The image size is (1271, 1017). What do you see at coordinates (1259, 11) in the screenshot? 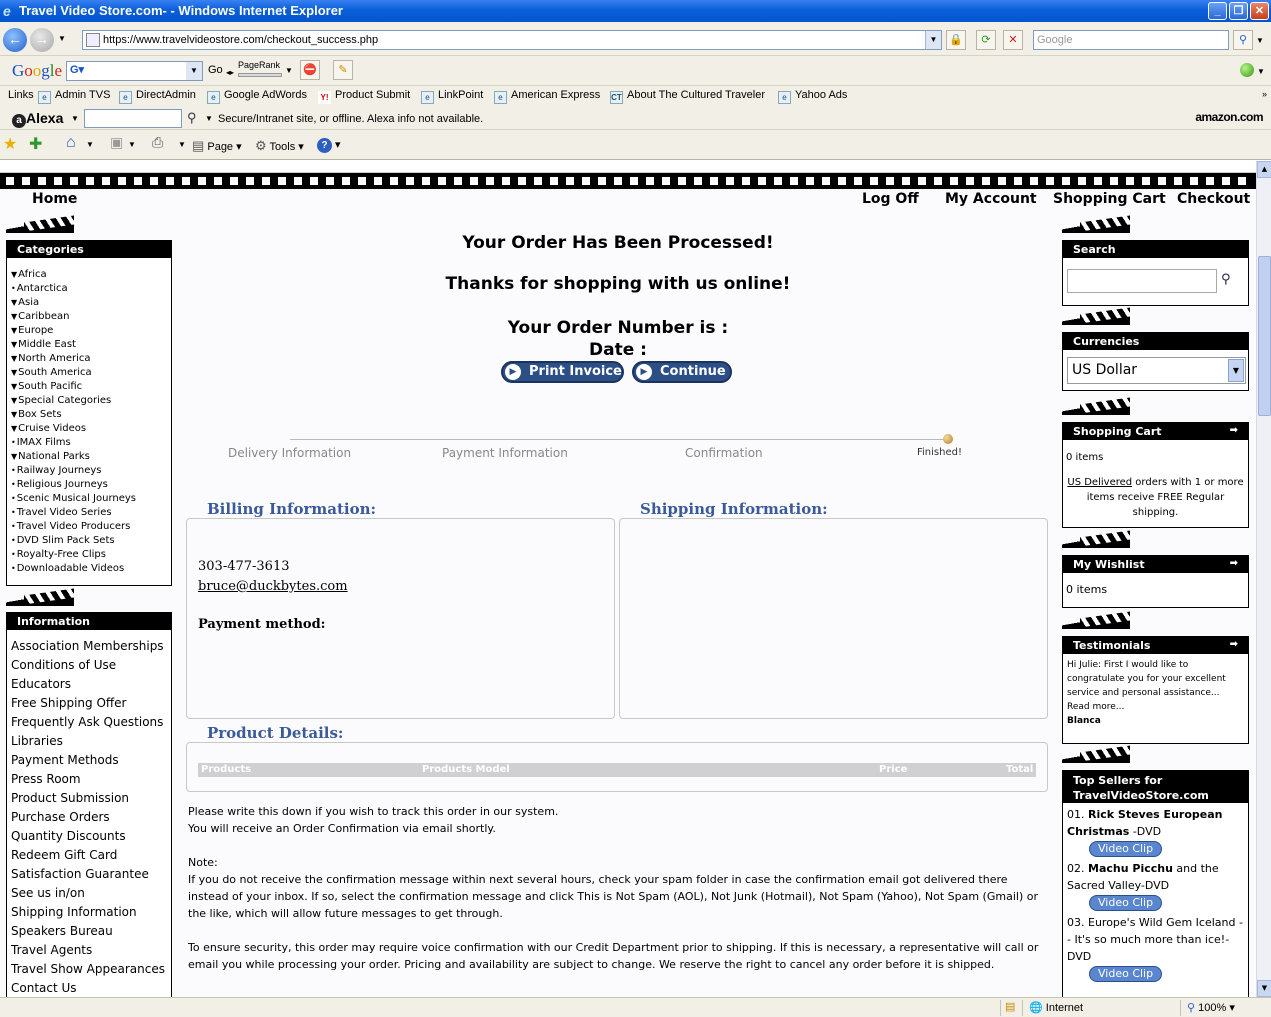
I see `close-button: ✕` at bounding box center [1259, 11].